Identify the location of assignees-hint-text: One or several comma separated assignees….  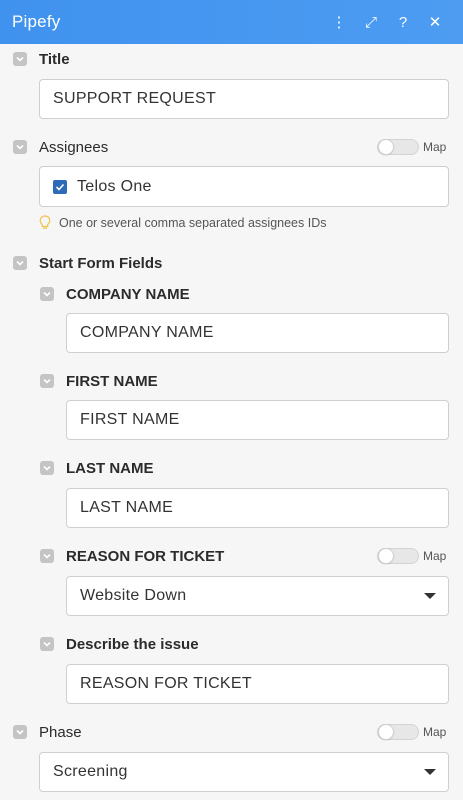
(193, 223).